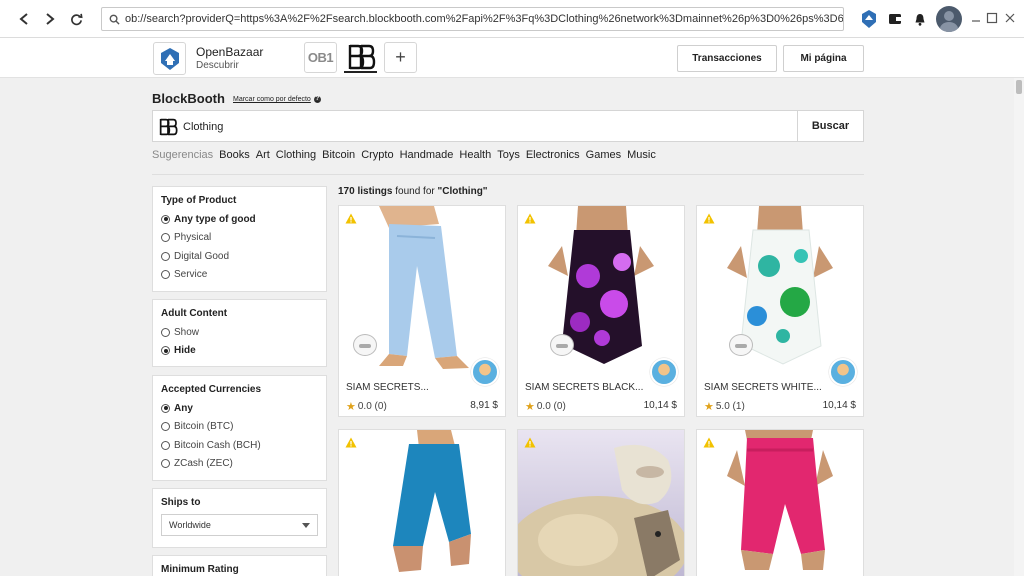 The image size is (1024, 576). I want to click on reload-icon, so click(76, 19).